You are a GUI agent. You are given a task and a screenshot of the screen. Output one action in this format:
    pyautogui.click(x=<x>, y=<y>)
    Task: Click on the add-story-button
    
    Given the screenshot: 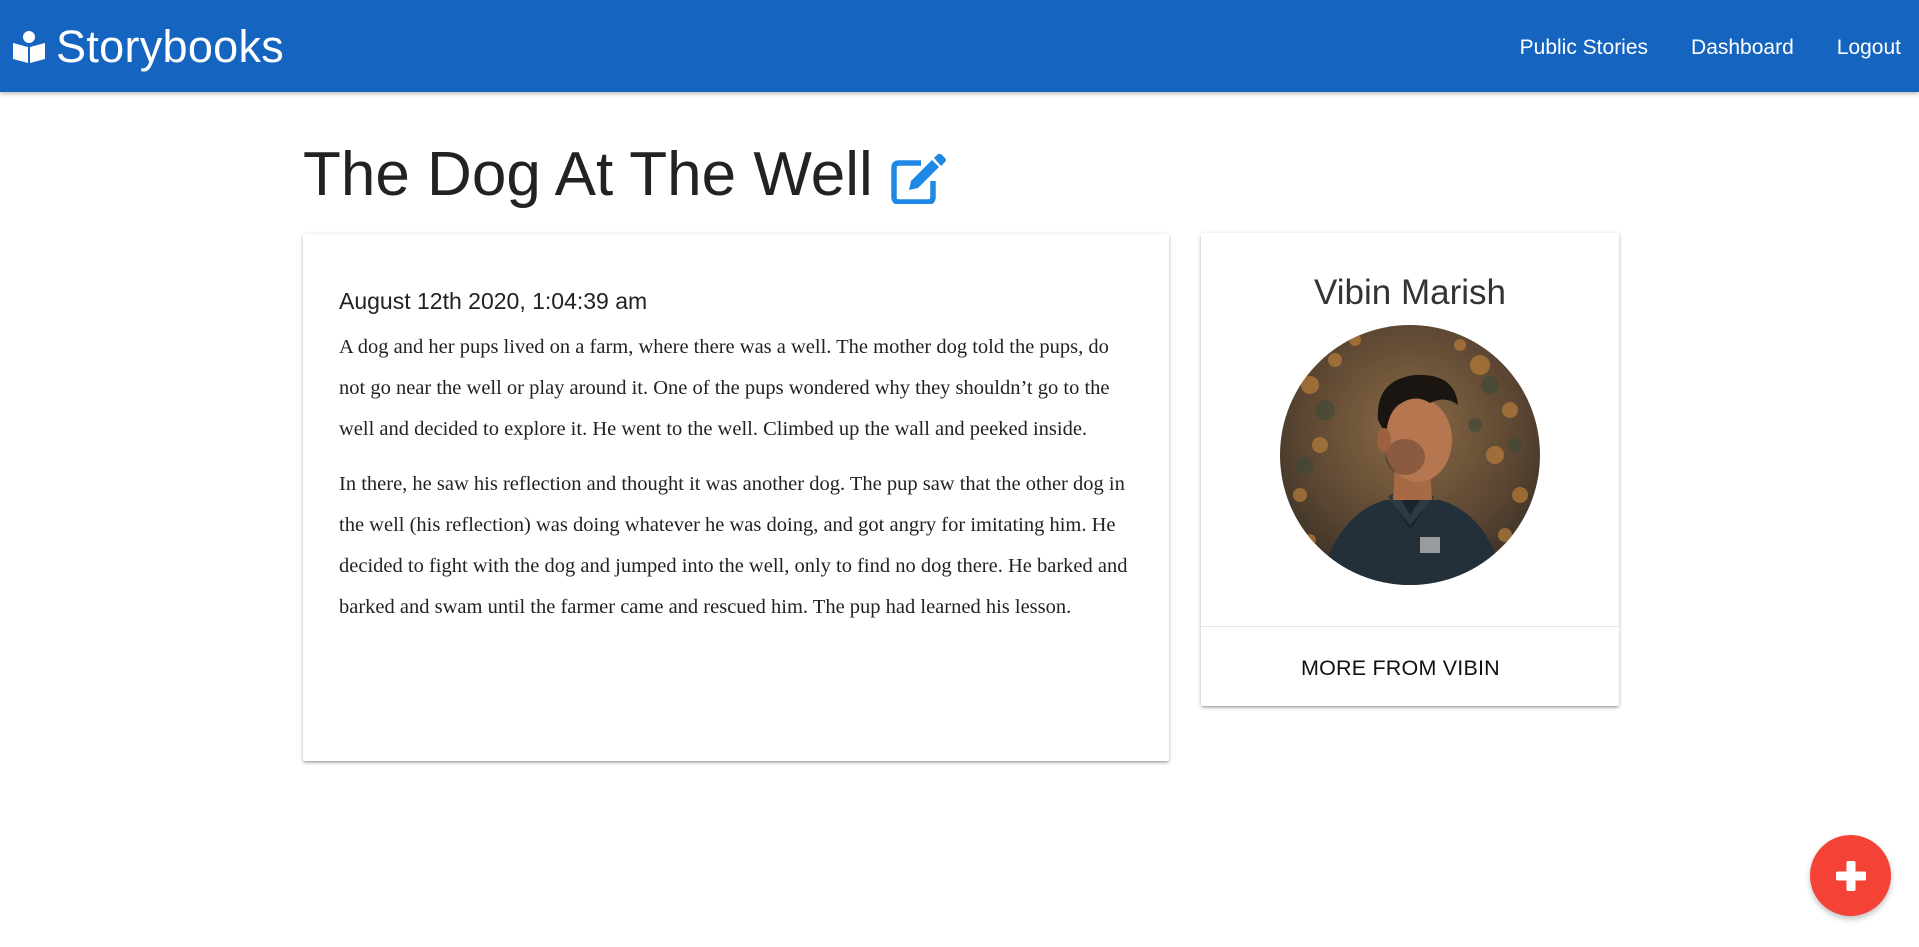 What is the action you would take?
    pyautogui.click(x=1850, y=875)
    